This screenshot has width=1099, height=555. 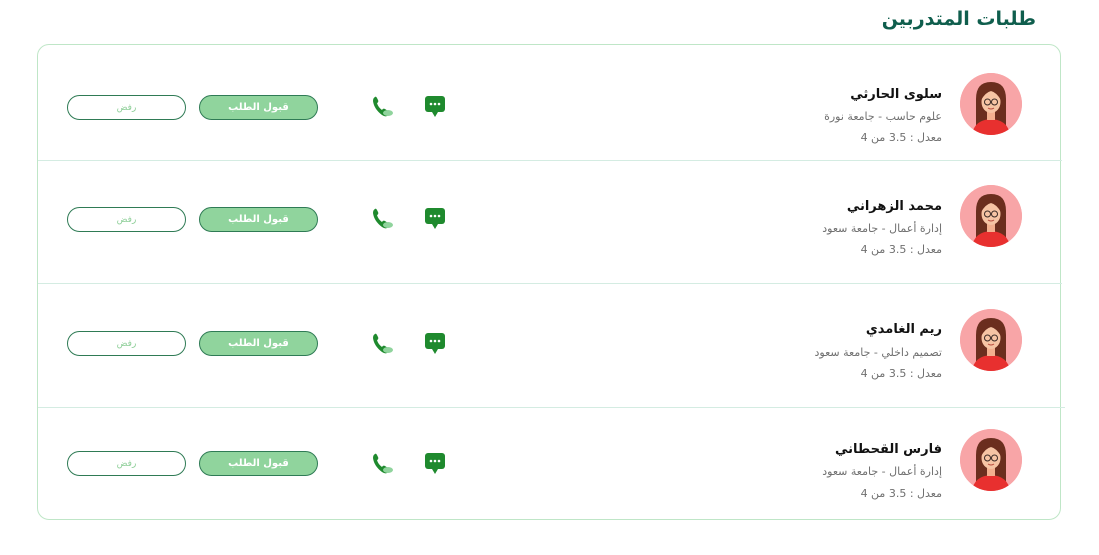 What do you see at coordinates (903, 329) in the screenshot?
I see `trainee-name: ريم الغامدي` at bounding box center [903, 329].